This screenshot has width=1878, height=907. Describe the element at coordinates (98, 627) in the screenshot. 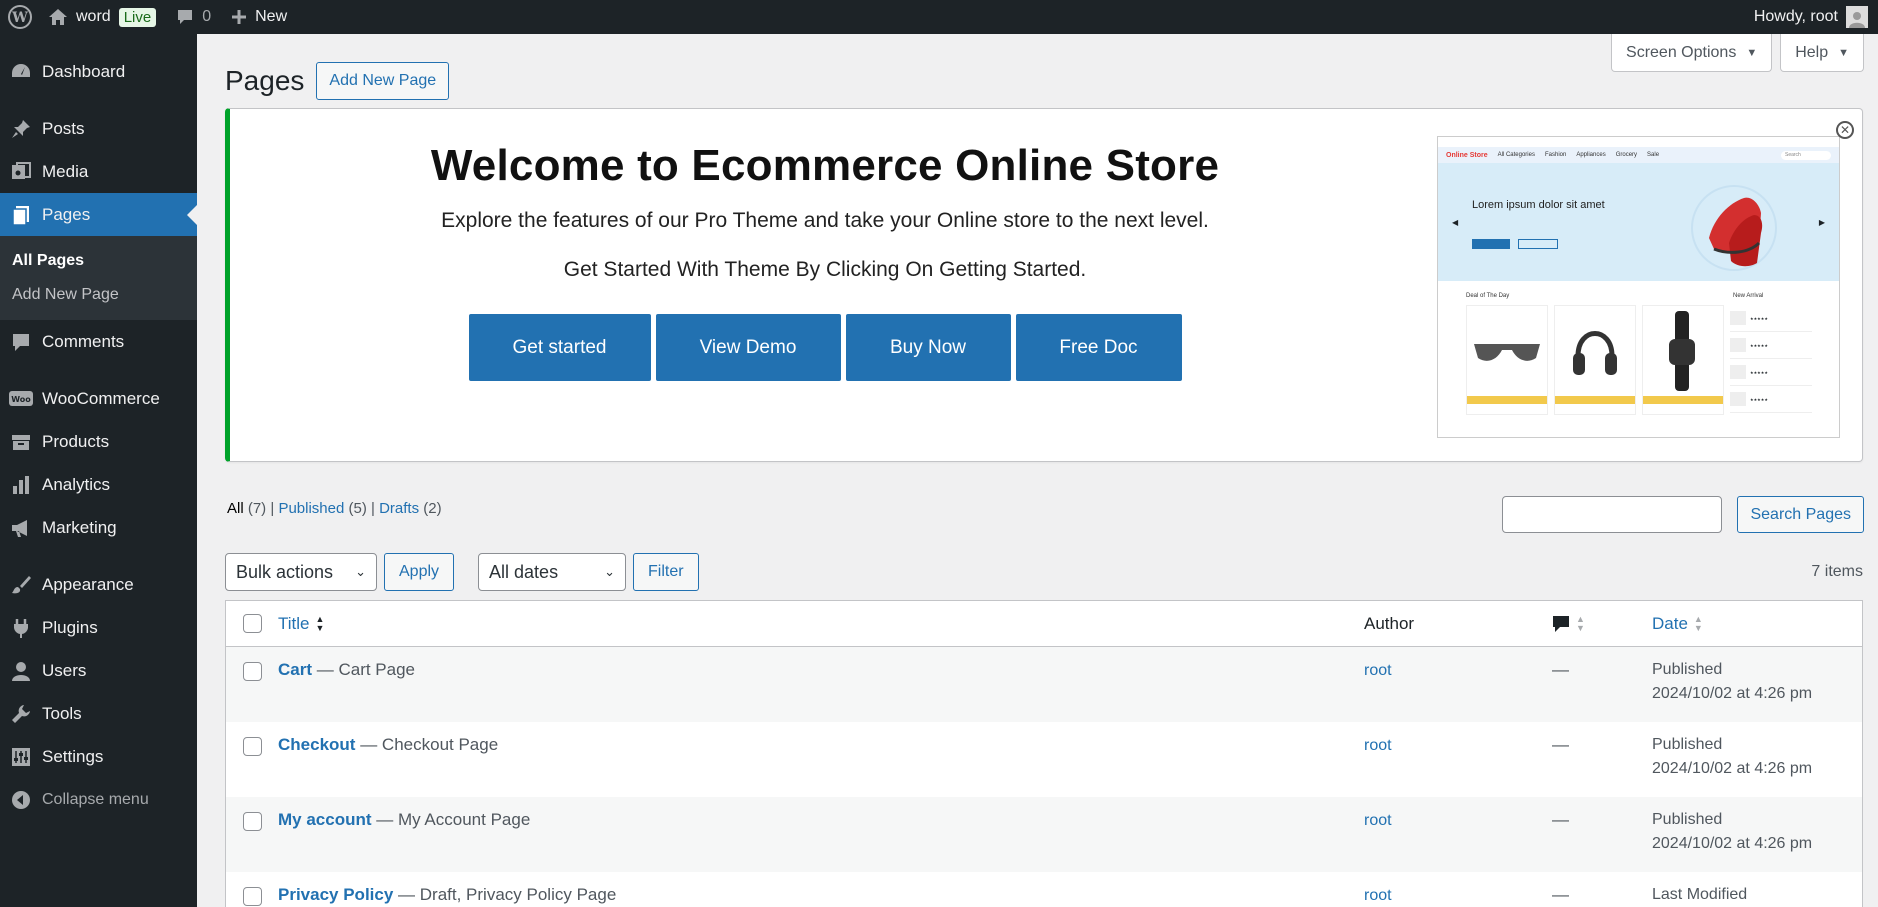

I see `menu-plugins: Plugins` at that location.